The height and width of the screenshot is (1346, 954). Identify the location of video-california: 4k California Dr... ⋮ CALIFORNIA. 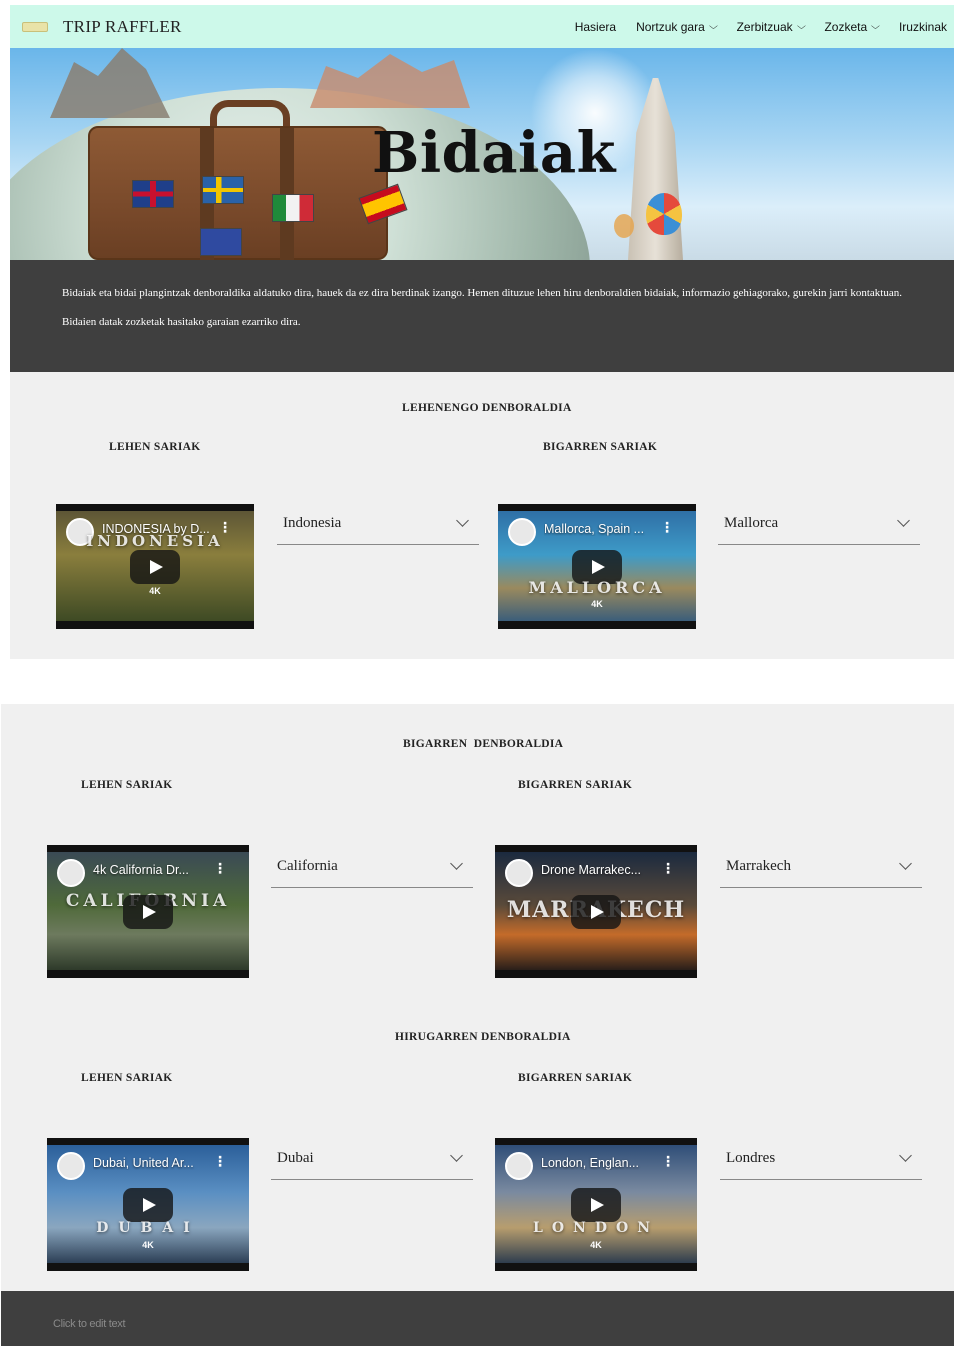
(148, 911).